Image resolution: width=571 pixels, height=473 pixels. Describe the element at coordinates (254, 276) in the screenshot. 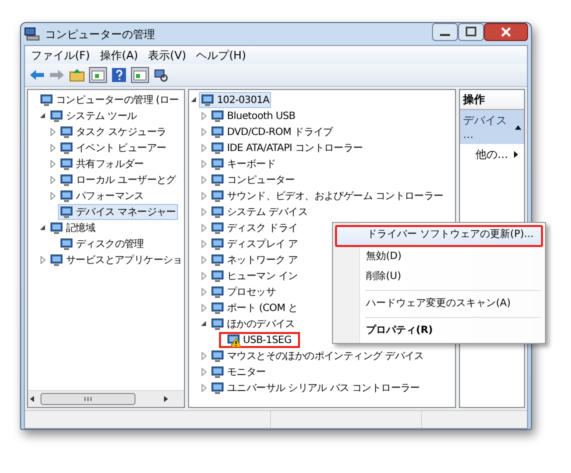

I see `tree-item: ヒューマン イン` at that location.